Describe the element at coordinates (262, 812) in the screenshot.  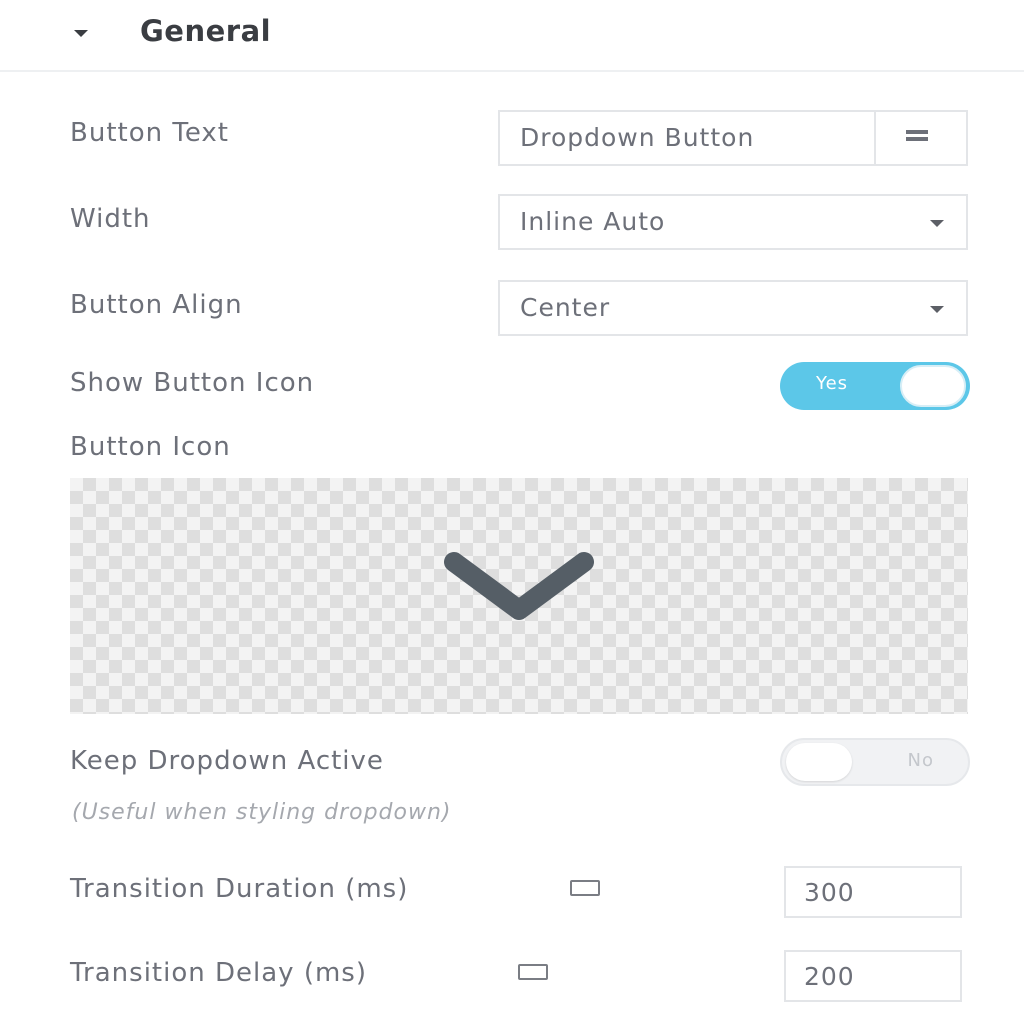
I see `keep-dropdown-active-hint: (Useful when styling dropdown)` at that location.